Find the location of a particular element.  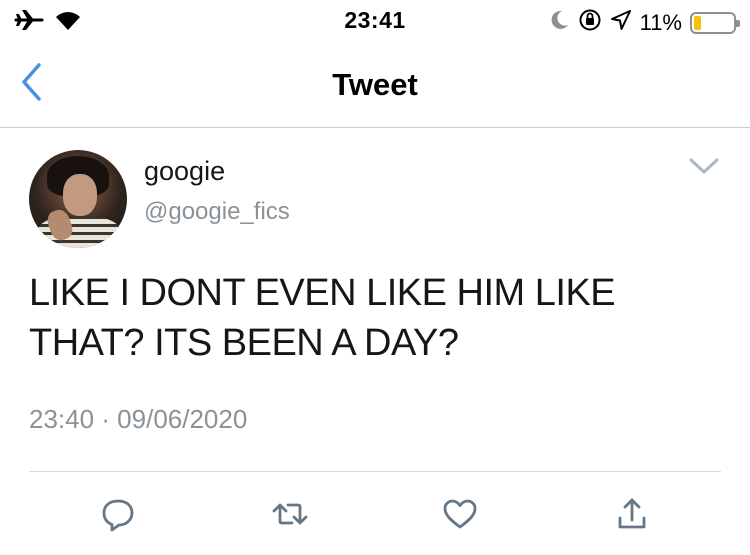

chevron-down-icon is located at coordinates (704, 168).